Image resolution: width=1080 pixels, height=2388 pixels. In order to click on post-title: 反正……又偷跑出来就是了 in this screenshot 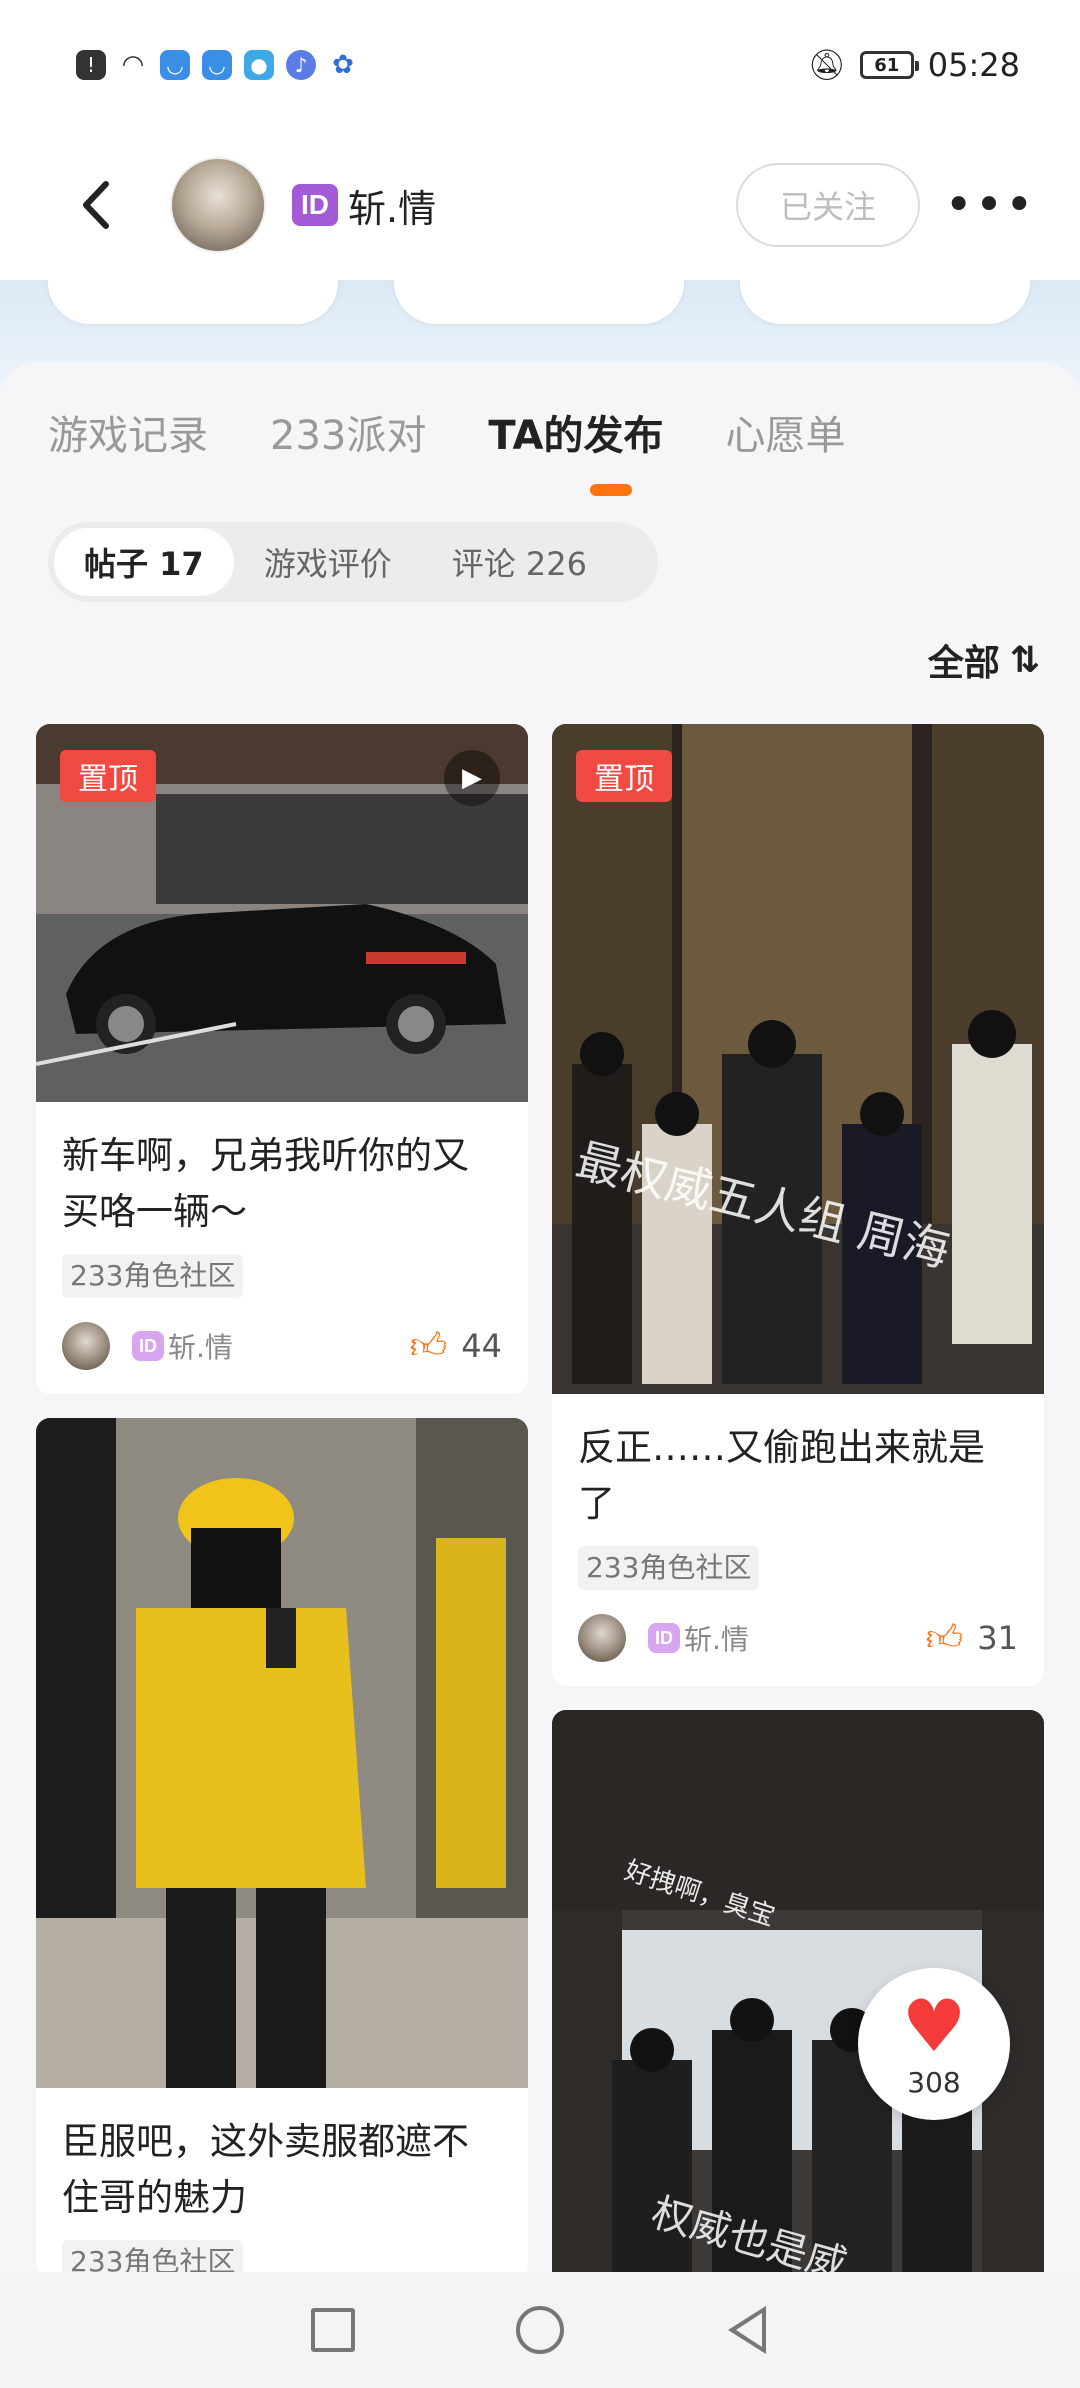, I will do `click(781, 1475)`.